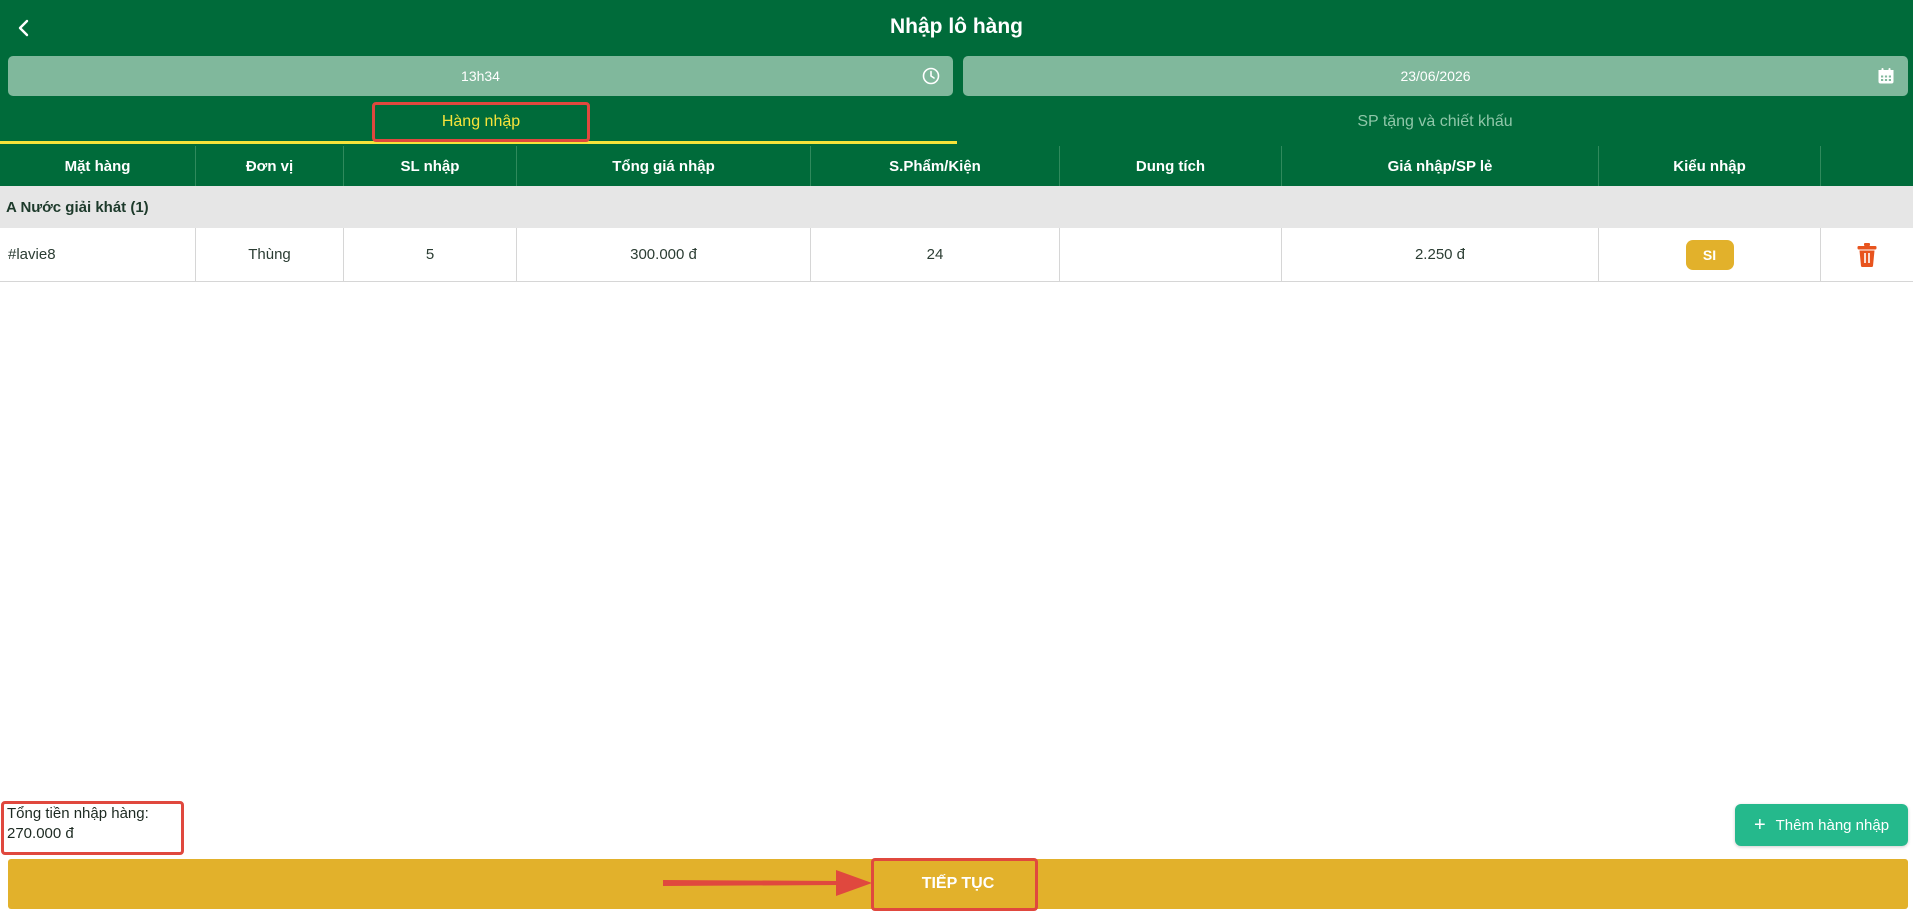 Image resolution: width=1913 pixels, height=916 pixels. I want to click on date-value: 23/06/2026, so click(1435, 76).